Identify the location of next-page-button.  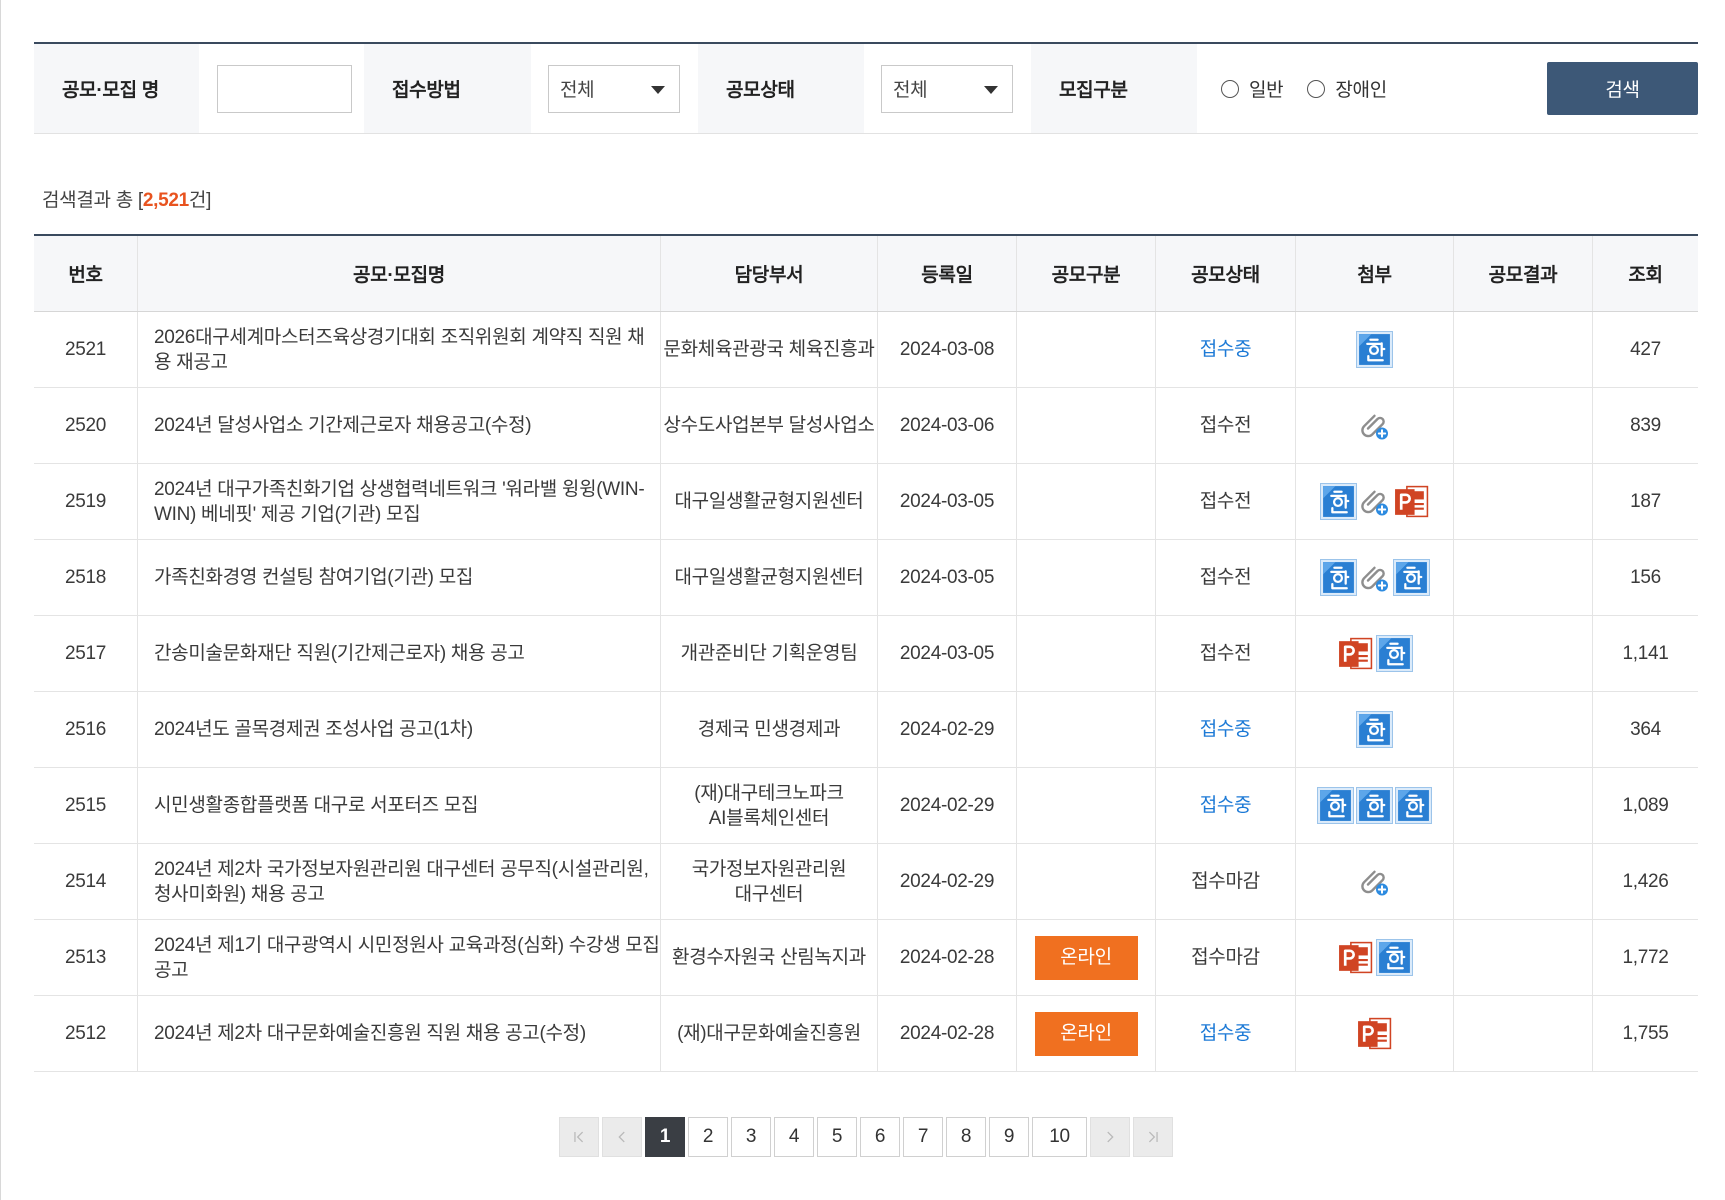
(1110, 1137).